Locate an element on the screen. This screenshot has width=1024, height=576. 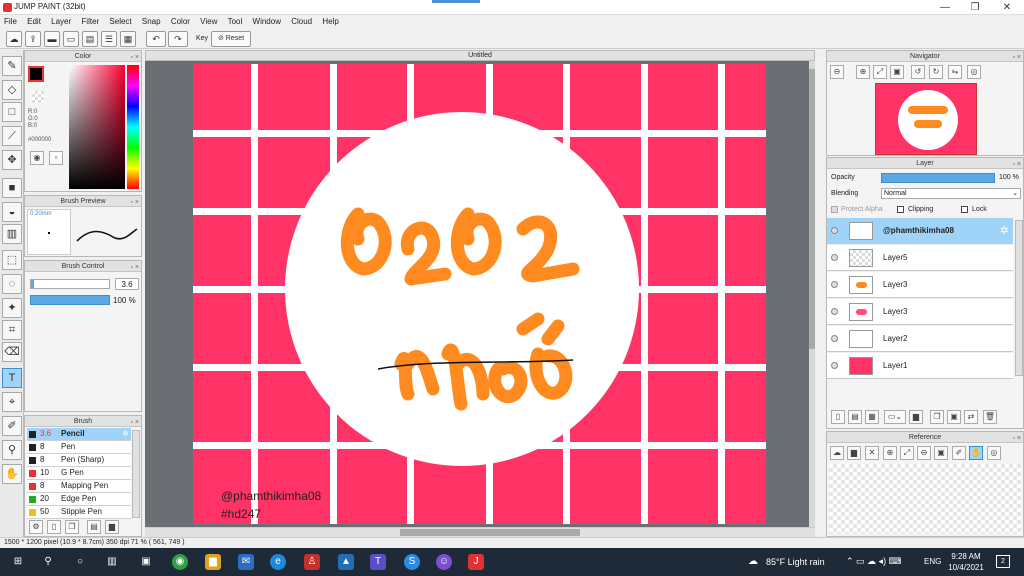
menu-select: Select is located at coordinates (120, 21).